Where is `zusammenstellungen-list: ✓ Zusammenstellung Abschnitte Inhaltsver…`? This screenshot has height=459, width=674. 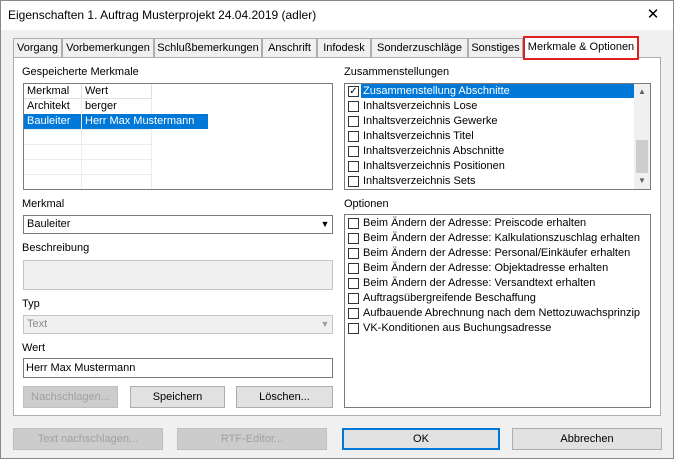 zusammenstellungen-list: ✓ Zusammenstellung Abschnitte Inhaltsver… is located at coordinates (497, 136).